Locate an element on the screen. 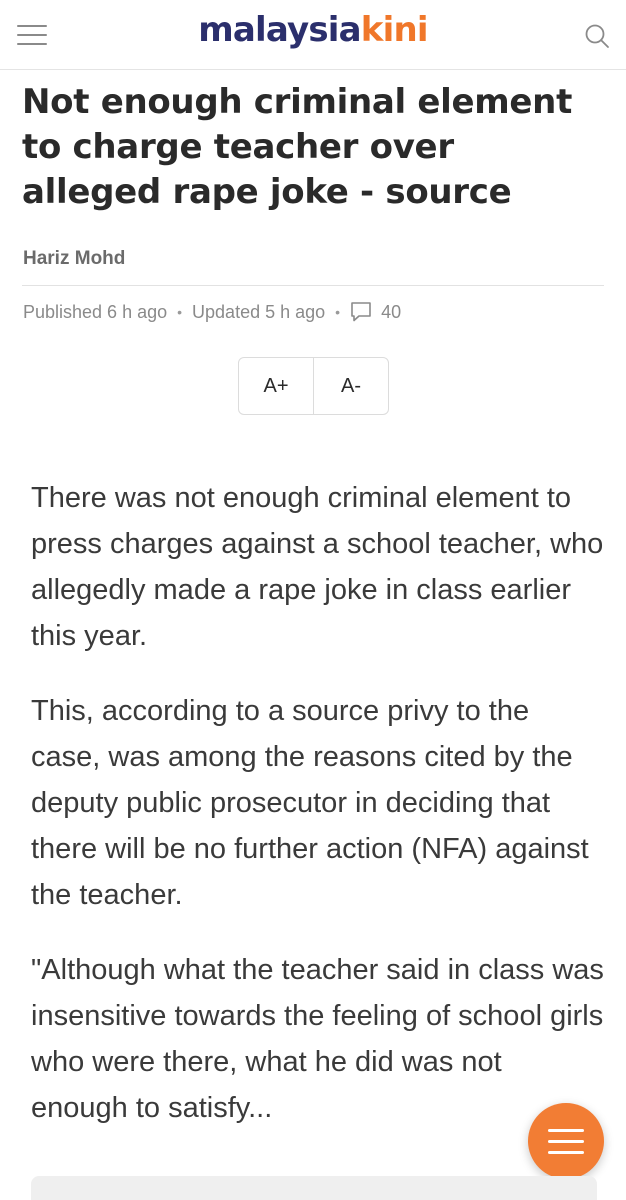  increase-font-button: A+ is located at coordinates (276, 386).